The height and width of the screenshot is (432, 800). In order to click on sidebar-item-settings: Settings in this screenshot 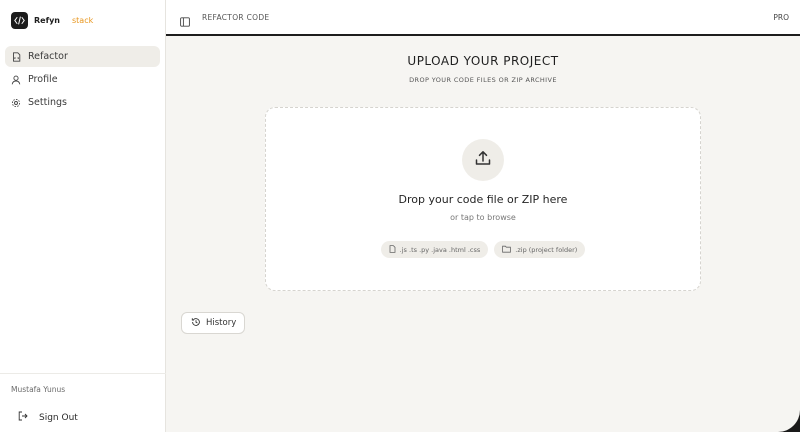, I will do `click(82, 102)`.